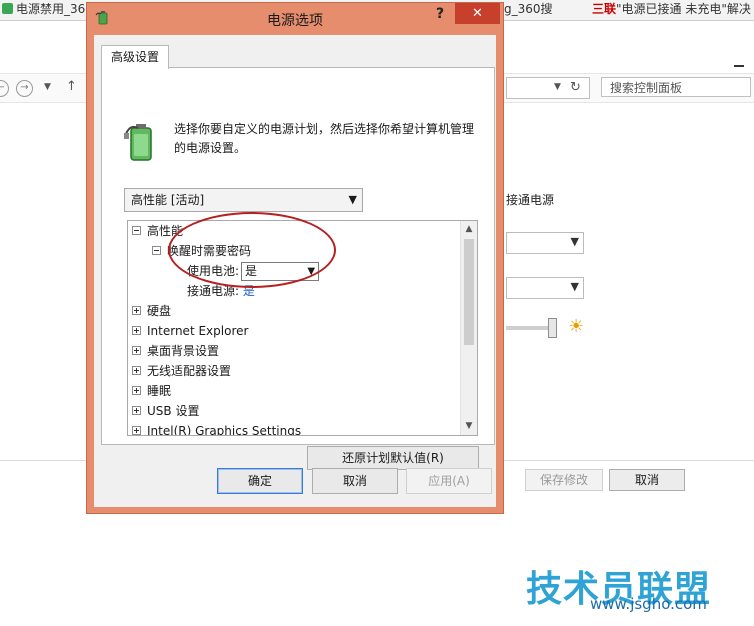 Image resolution: width=754 pixels, height=626 pixels. Describe the element at coordinates (151, 391) in the screenshot. I see `tree-node: 睡眠` at that location.